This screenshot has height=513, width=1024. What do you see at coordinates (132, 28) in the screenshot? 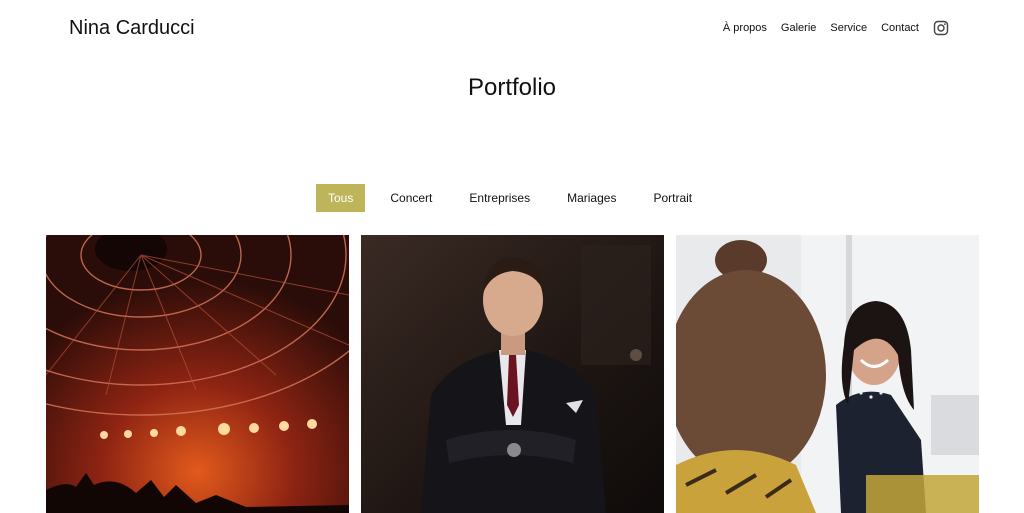
I see `brand-name: Nina Carducci` at bounding box center [132, 28].